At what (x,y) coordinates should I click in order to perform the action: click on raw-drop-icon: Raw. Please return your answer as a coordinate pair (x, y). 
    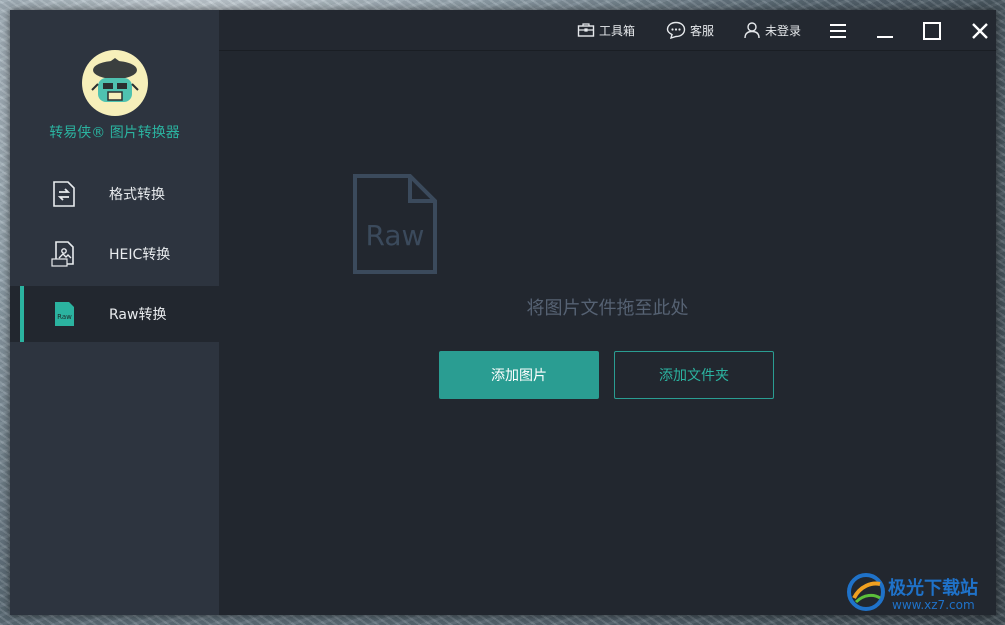
    Looking at the image, I should click on (395, 224).